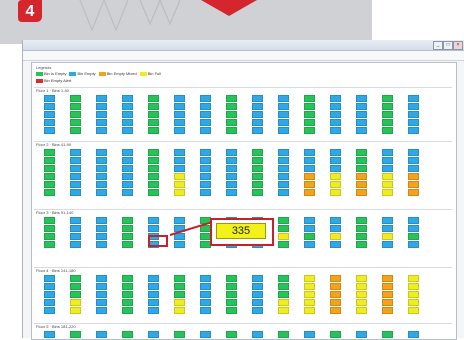 Image resolution: width=464 pixels, height=340 pixels. Describe the element at coordinates (448, 45) in the screenshot. I see `maximize-button: □` at that location.